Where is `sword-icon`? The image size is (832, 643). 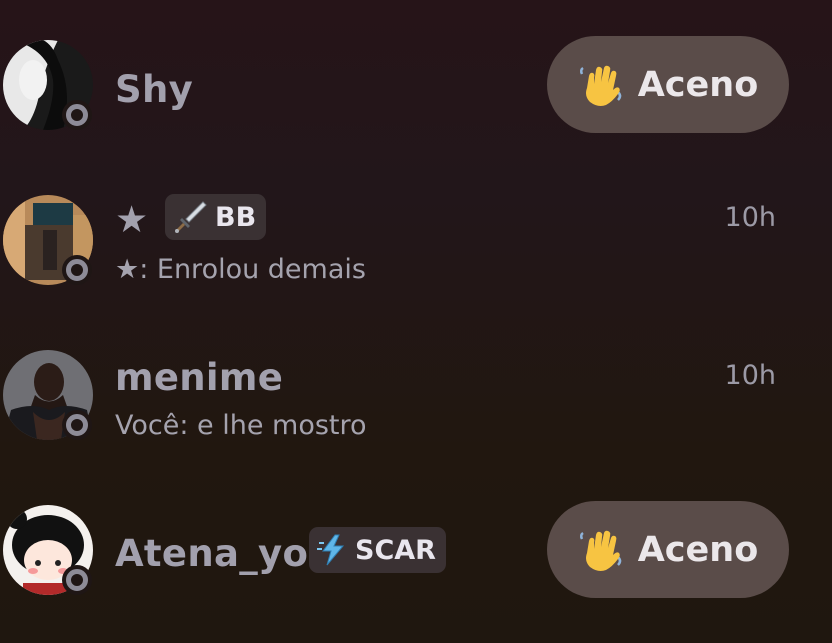
sword-icon is located at coordinates (191, 217).